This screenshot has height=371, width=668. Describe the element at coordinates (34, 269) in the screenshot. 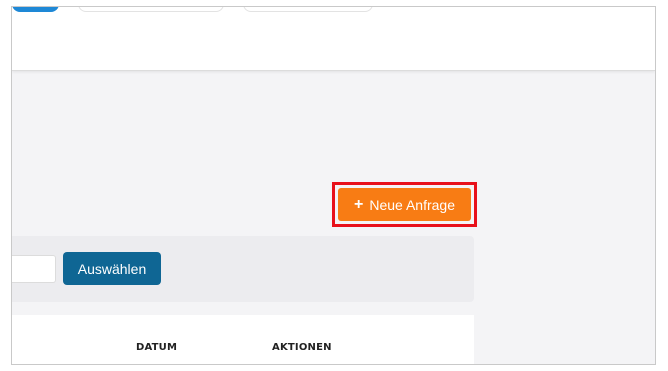

I see `filter-input` at that location.